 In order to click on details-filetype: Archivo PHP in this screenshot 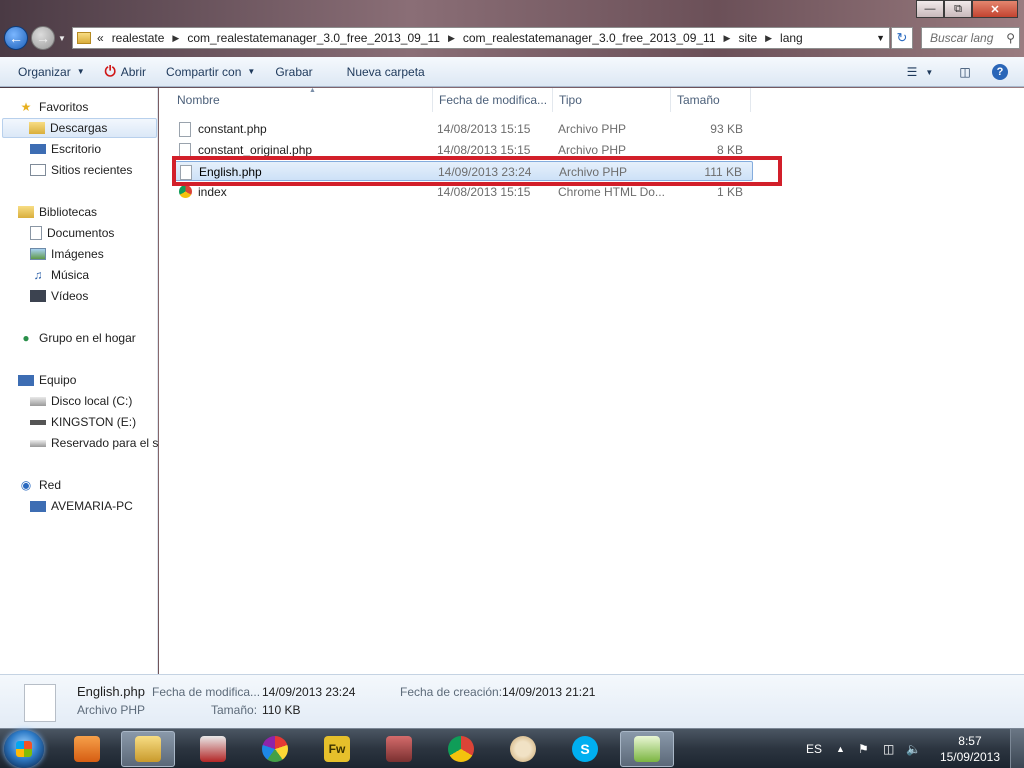, I will do `click(111, 710)`.